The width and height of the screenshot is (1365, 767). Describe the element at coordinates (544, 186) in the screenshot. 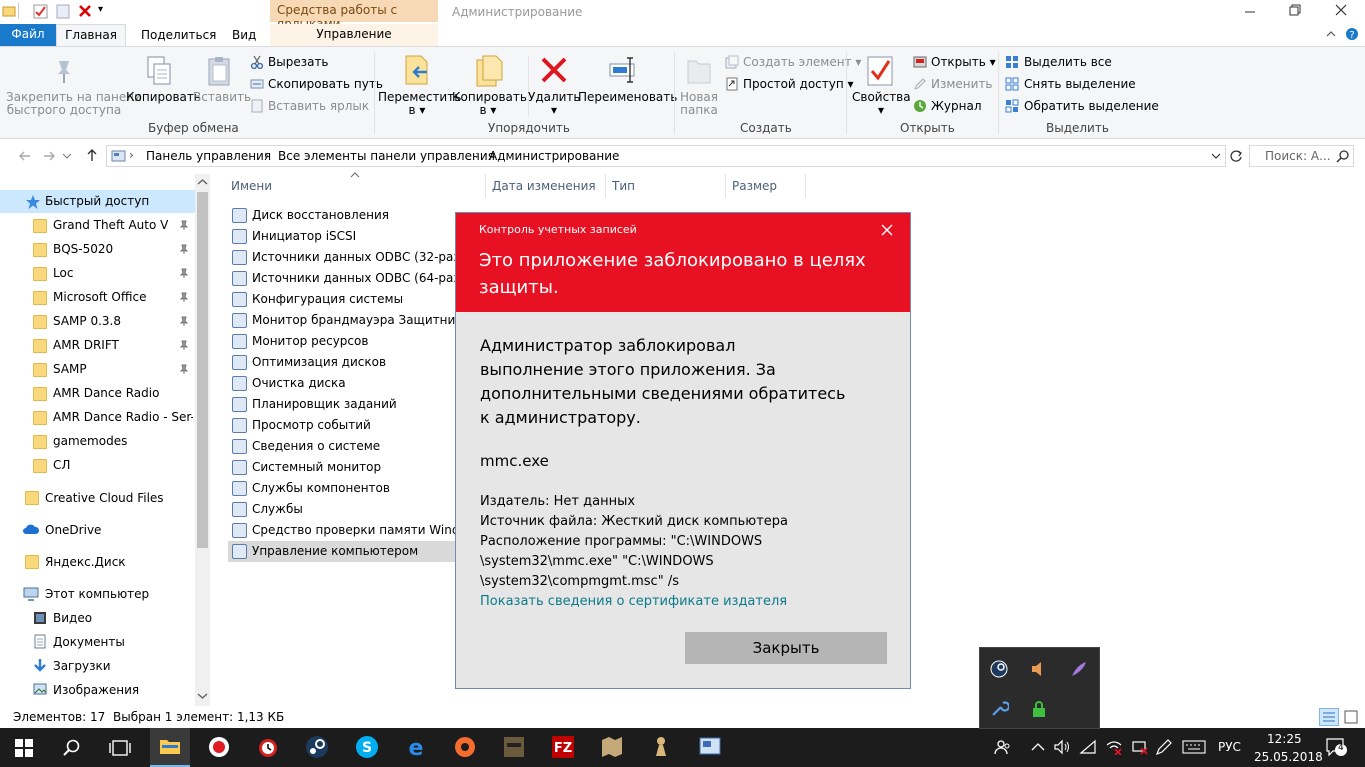

I see `column-header-date: Дата изменения` at that location.